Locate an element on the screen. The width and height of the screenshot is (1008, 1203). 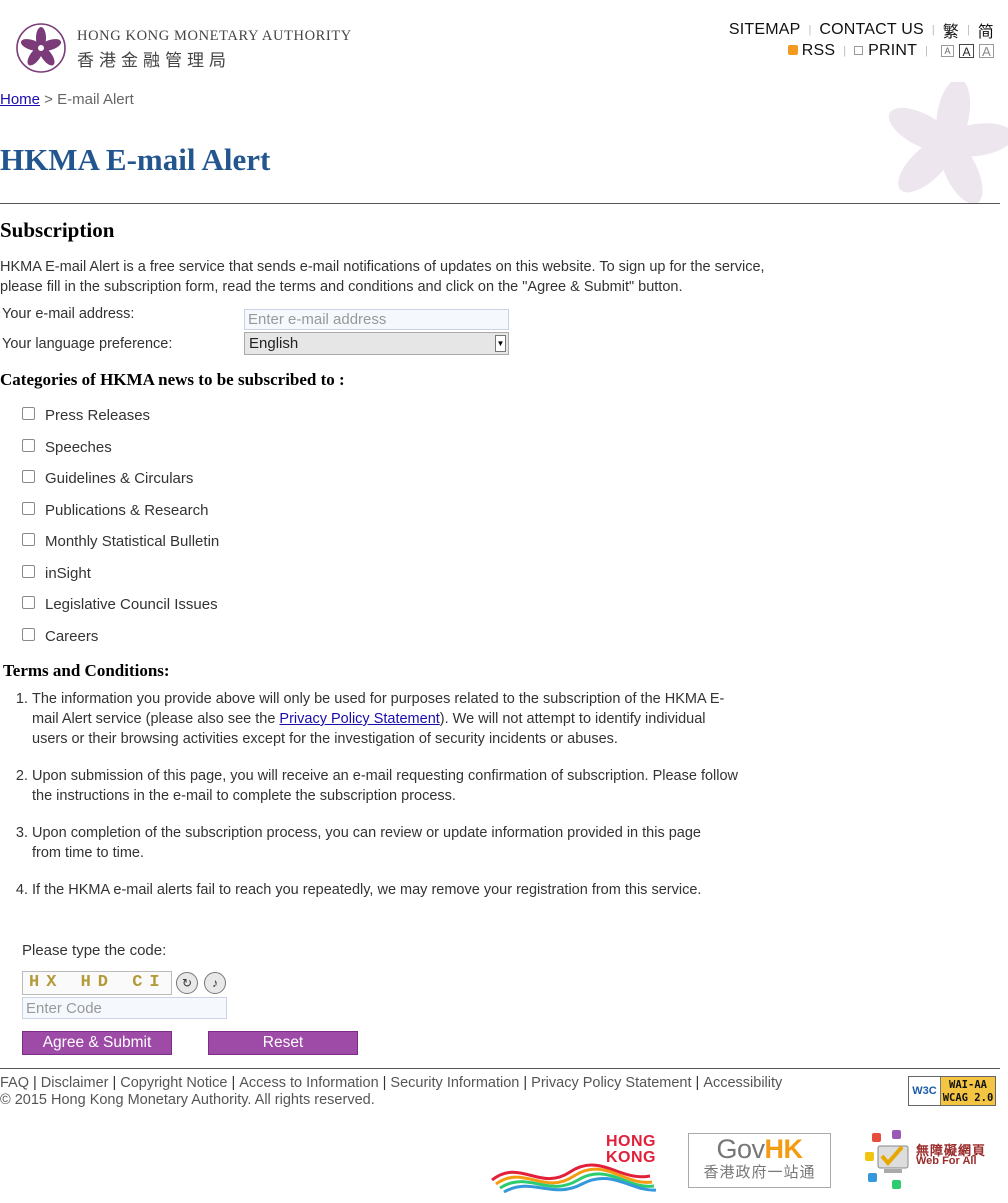
subscription-heading: Subscription is located at coordinates (57, 230).